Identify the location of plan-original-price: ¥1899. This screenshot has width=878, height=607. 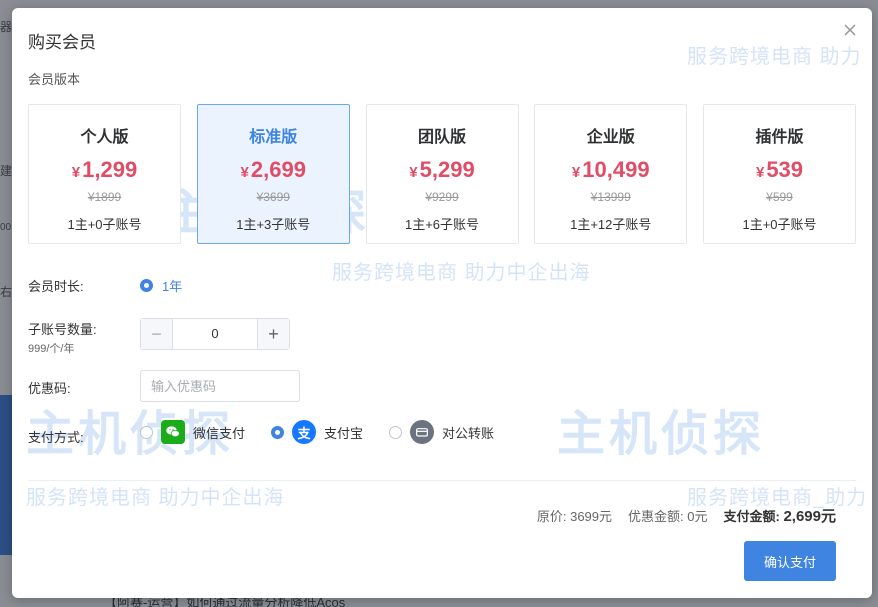
(104, 197).